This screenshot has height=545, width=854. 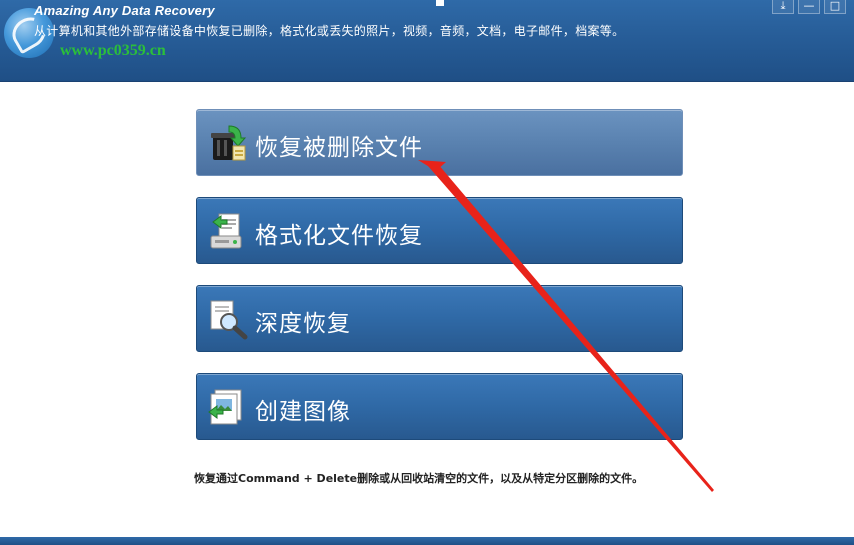 I want to click on watermark-text: www.pc0359.cn, so click(x=113, y=50).